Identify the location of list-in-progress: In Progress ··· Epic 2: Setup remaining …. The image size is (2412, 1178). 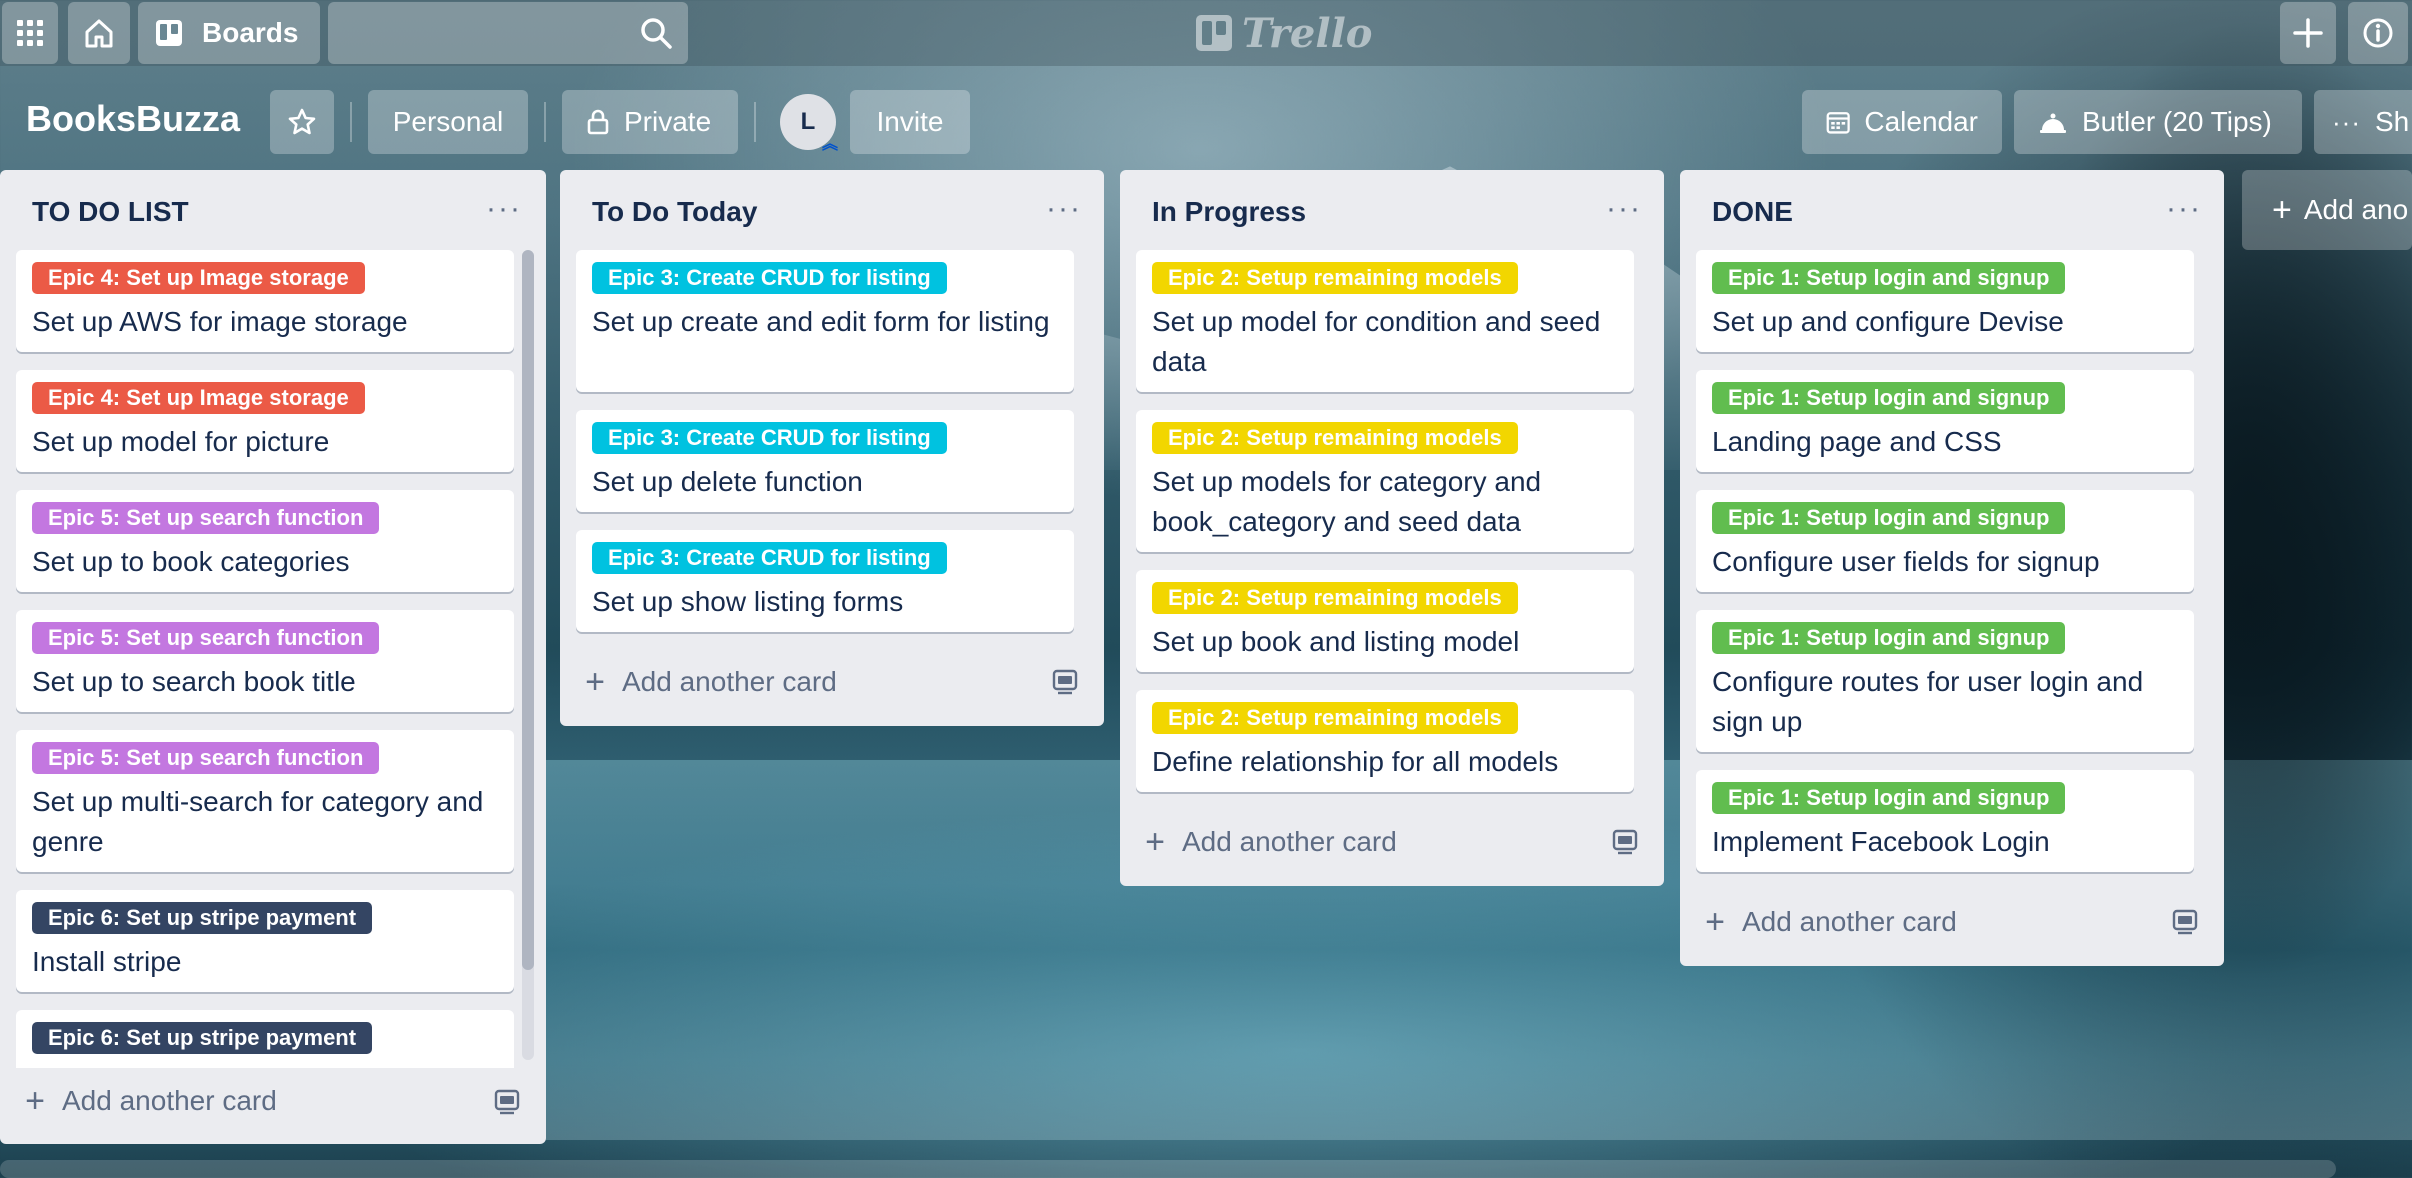
(1392, 528).